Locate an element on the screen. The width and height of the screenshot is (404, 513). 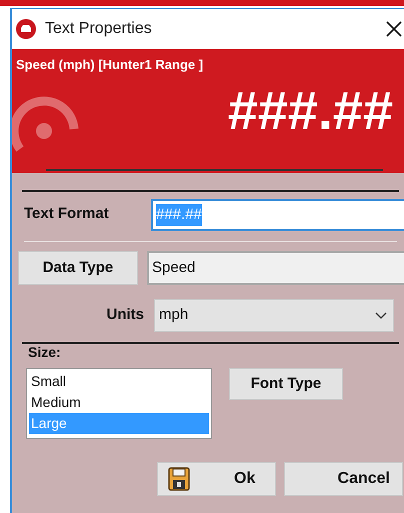
car-icon is located at coordinates (26, 29).